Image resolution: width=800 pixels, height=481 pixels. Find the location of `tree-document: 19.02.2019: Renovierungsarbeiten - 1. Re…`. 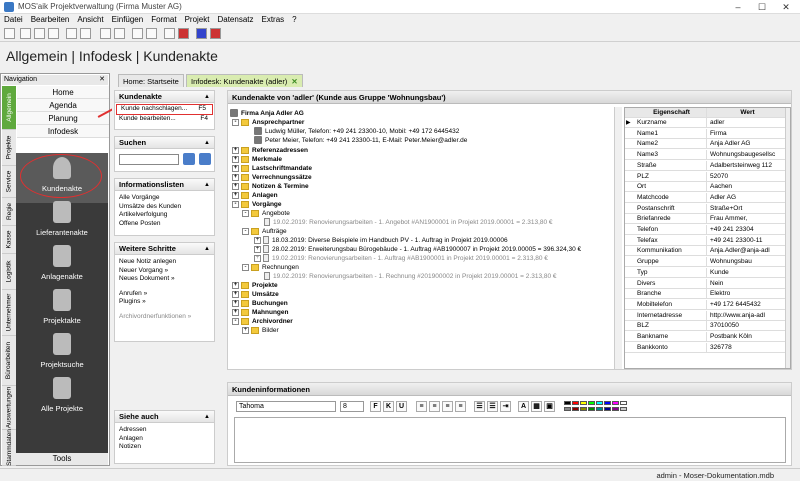

tree-document: 19.02.2019: Renovierungsarbeiten - 1. Re… is located at coordinates (410, 276).